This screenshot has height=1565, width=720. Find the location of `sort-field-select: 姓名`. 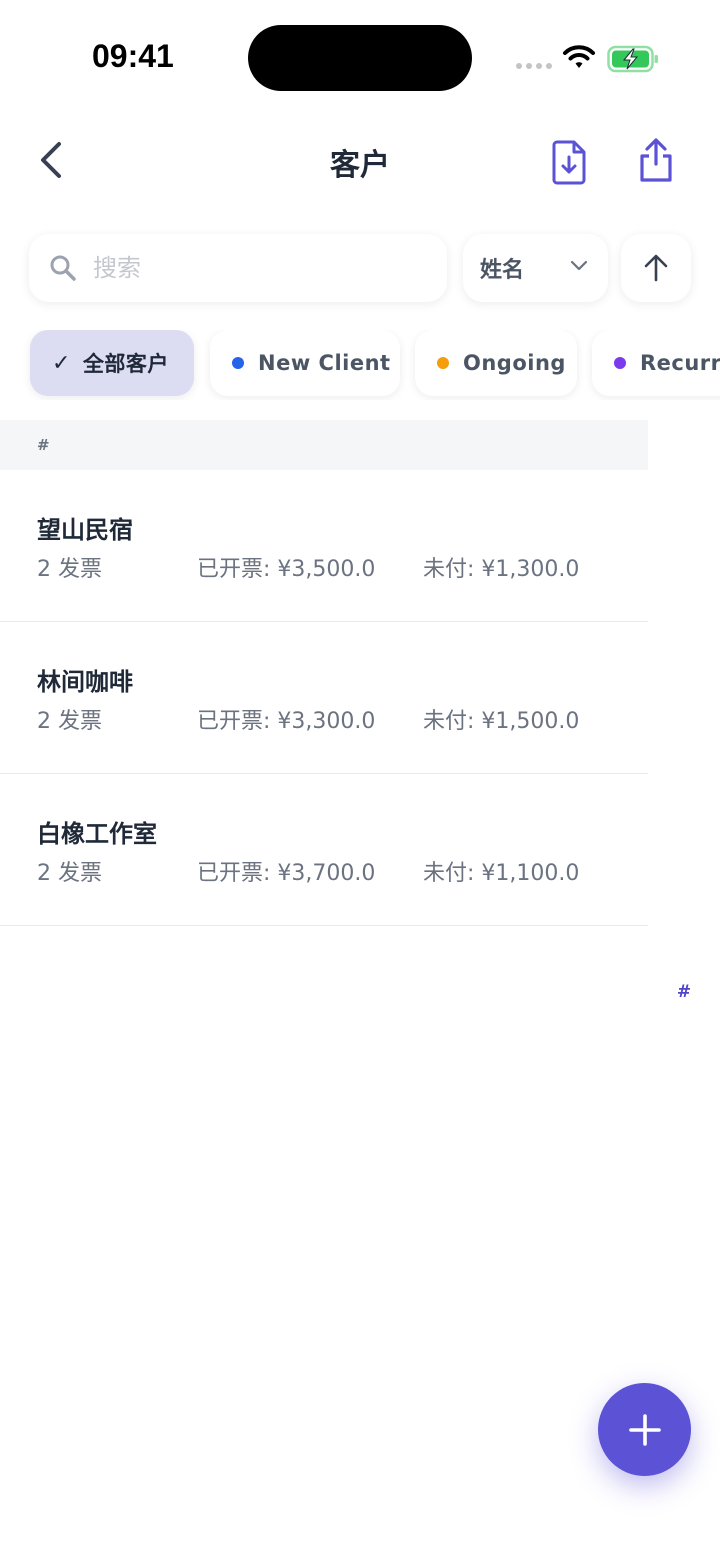

sort-field-select: 姓名 is located at coordinates (535, 268).